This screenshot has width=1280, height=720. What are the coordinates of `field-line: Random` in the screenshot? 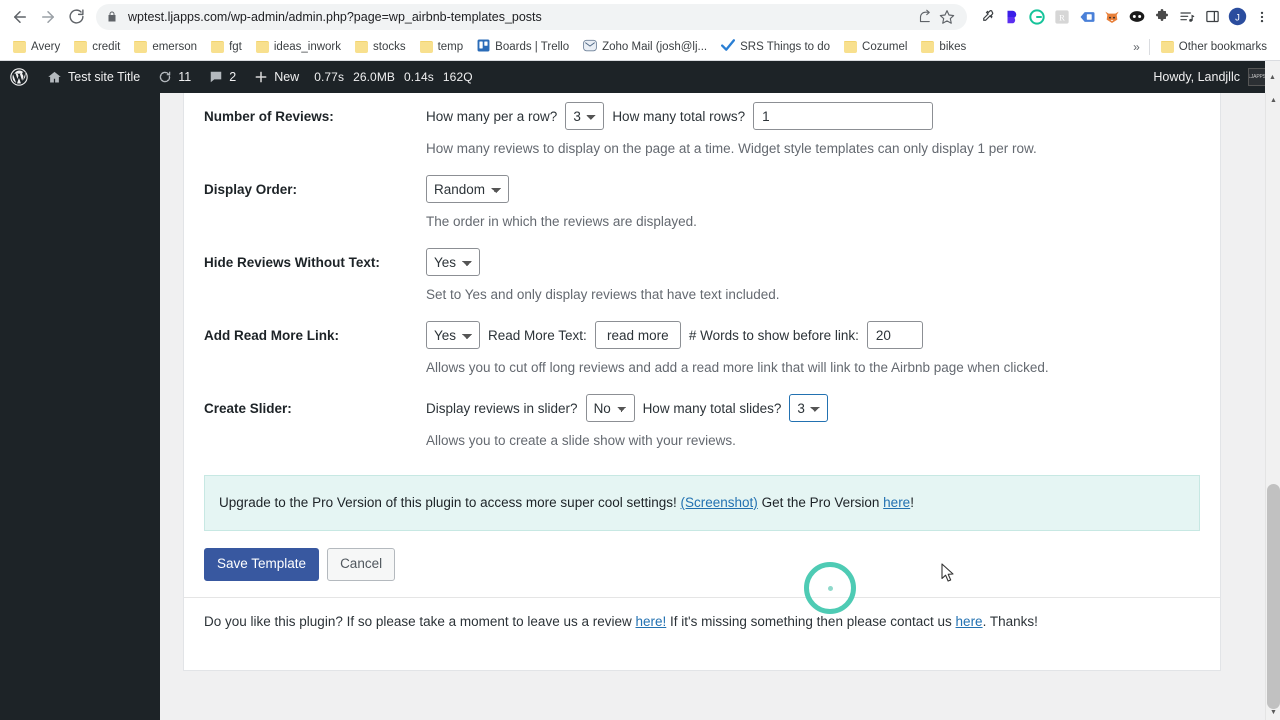 It's located at (813, 189).